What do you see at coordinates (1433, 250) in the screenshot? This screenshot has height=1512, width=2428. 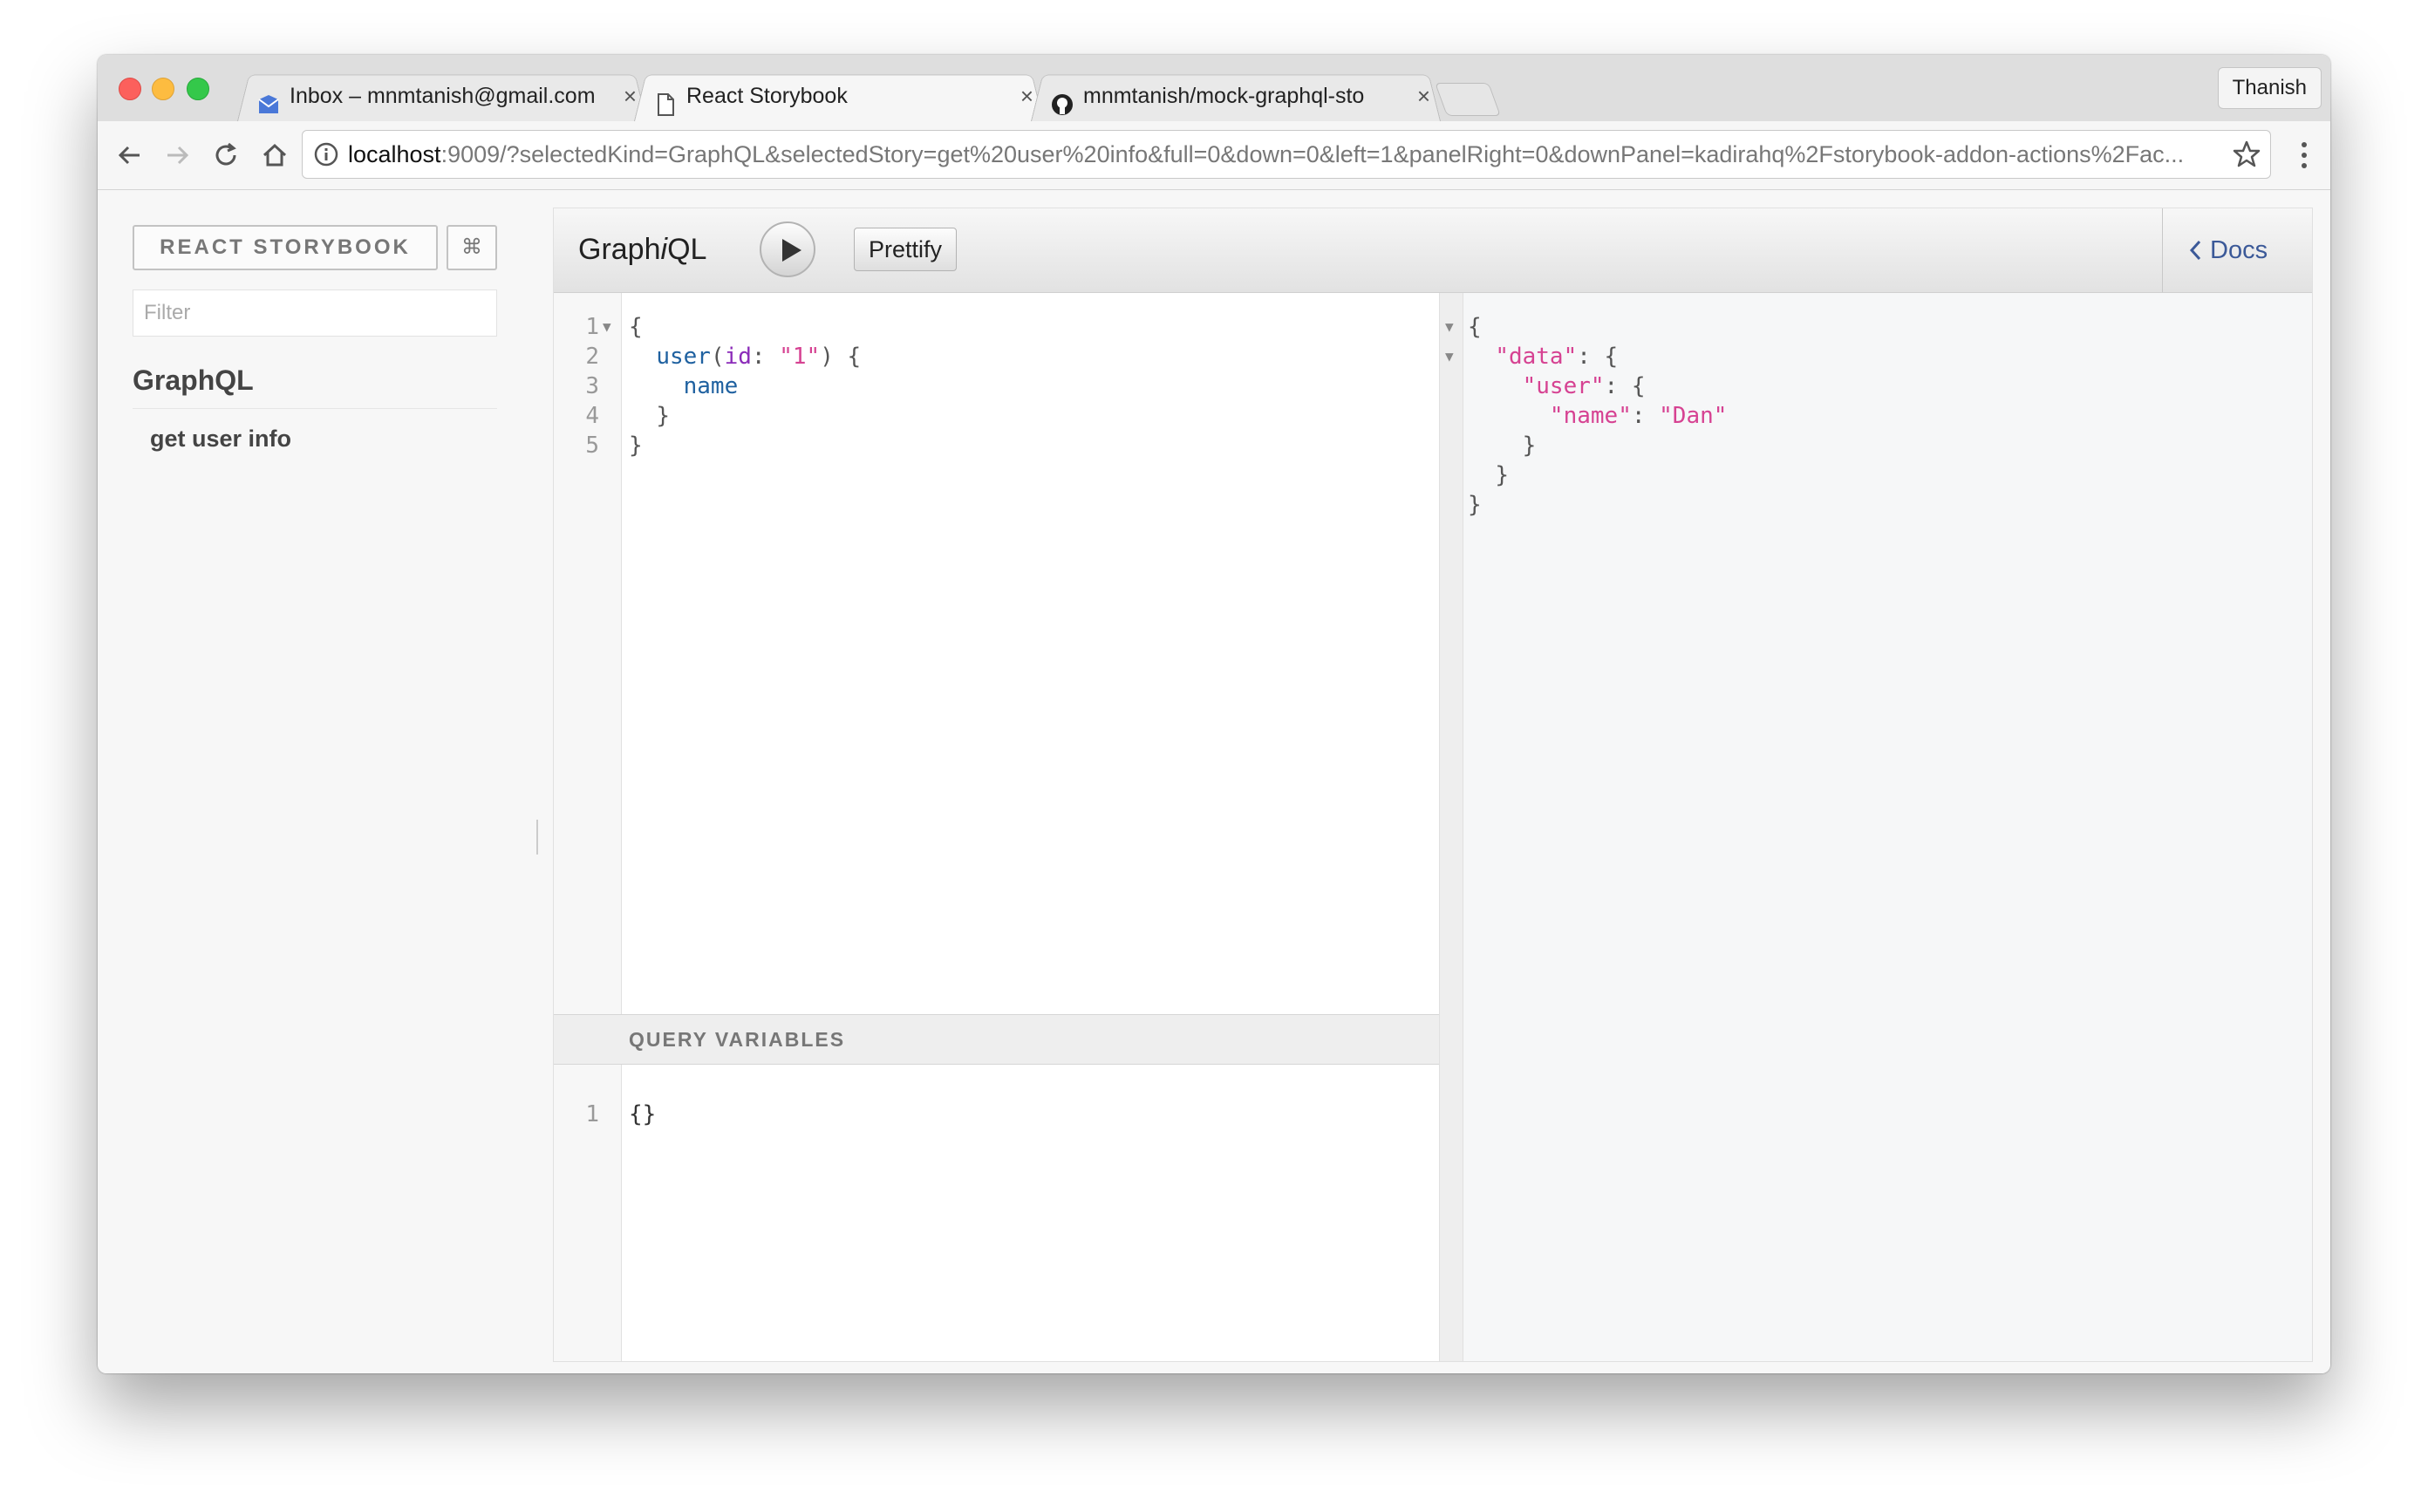 I see `graphiql-topbar: GraphiQL Prettify Docs` at bounding box center [1433, 250].